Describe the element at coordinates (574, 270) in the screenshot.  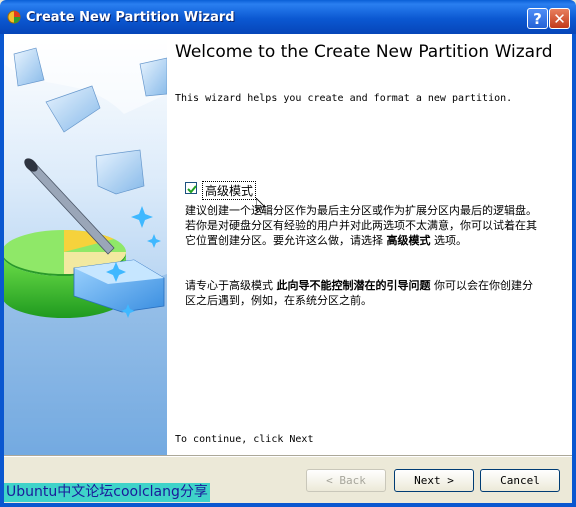
I see `window-frame-right` at that location.